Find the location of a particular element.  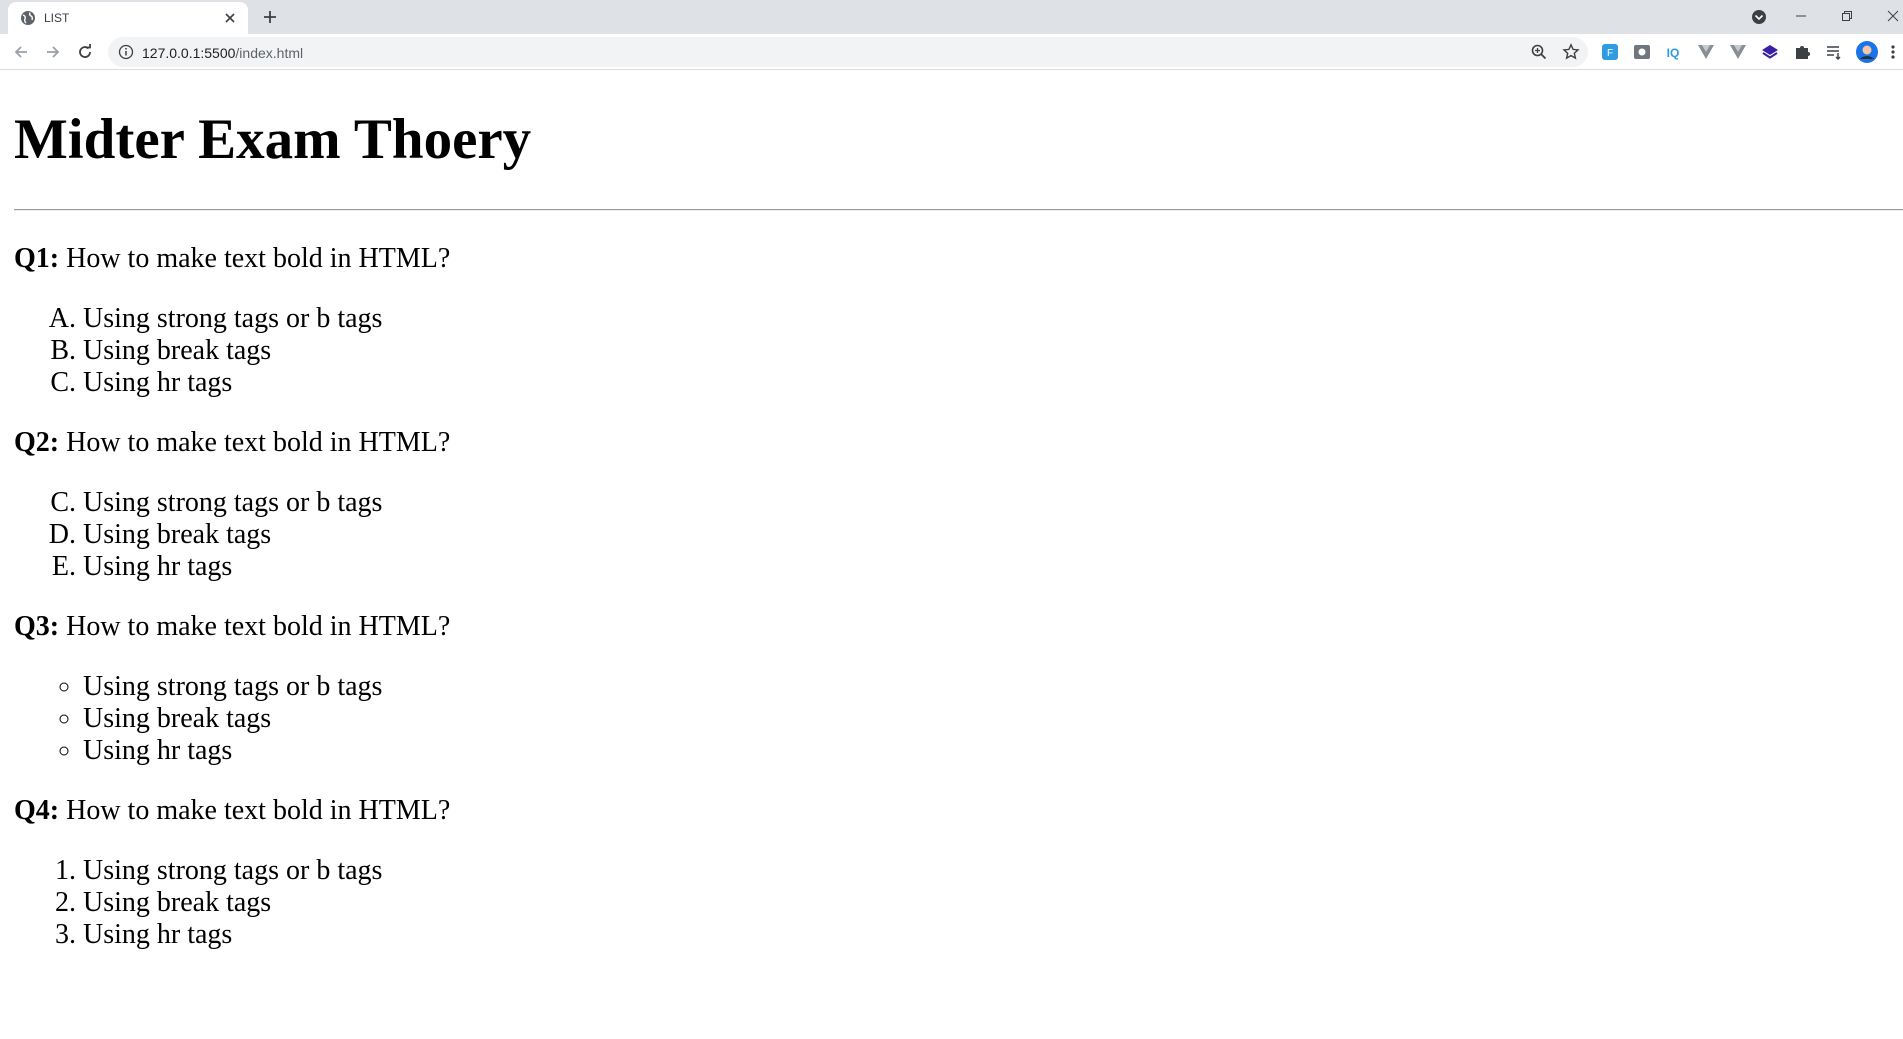

extension-vue-2-icon is located at coordinates (1738, 52).